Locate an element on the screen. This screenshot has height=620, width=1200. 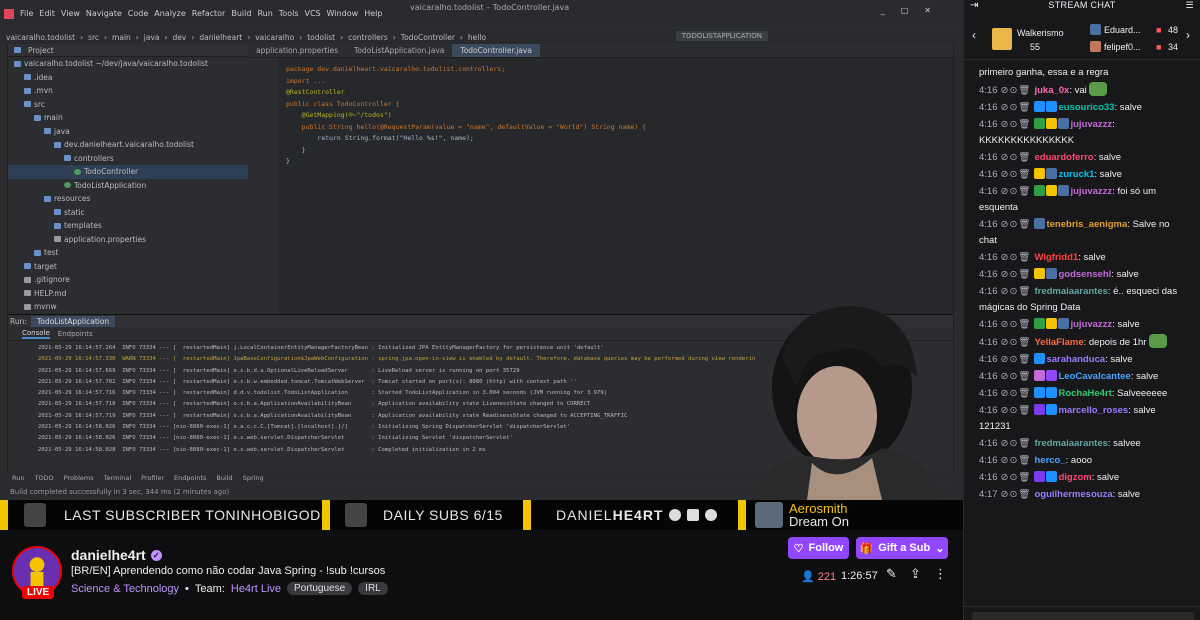
ide-bottom-tab: Problems is located at coordinates (78, 478).